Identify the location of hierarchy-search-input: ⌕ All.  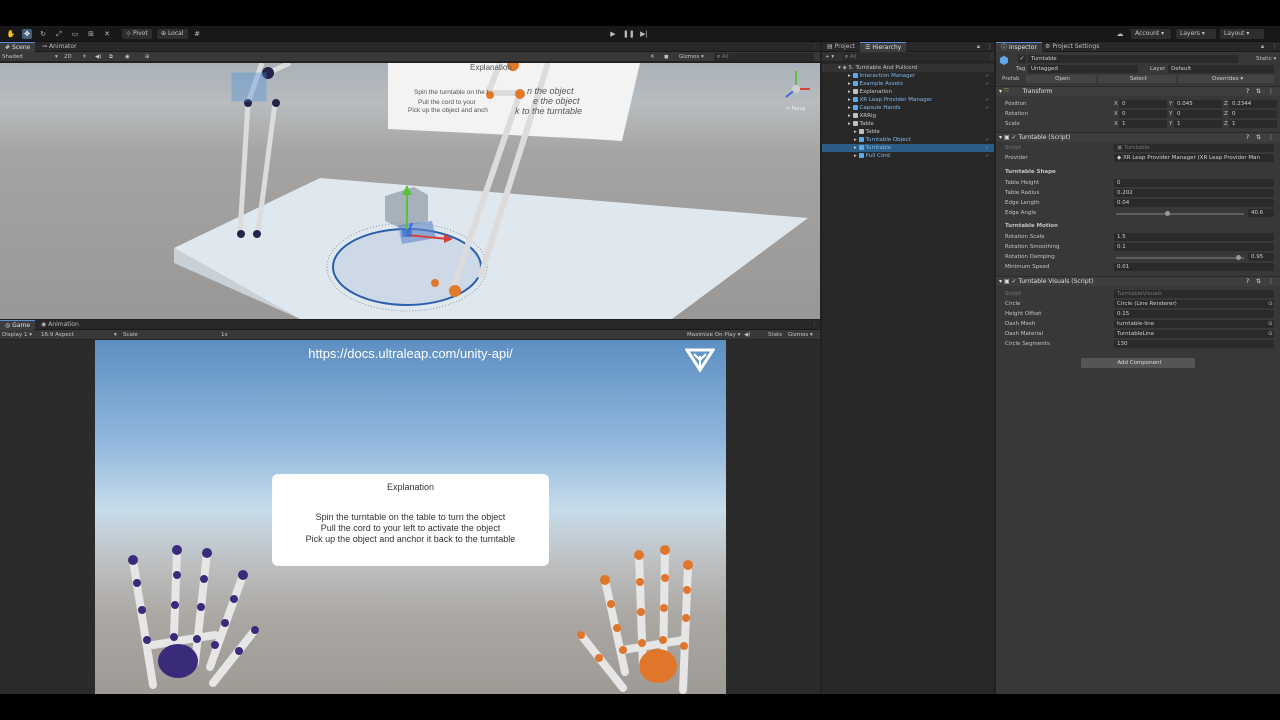
(916, 57).